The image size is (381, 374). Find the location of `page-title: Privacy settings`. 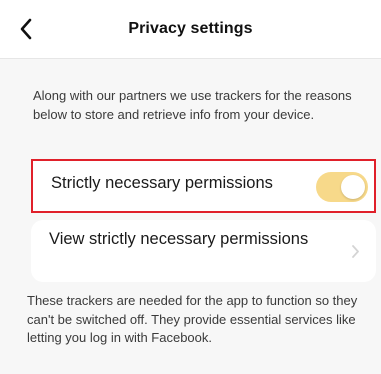

page-title: Privacy settings is located at coordinates (190, 28).